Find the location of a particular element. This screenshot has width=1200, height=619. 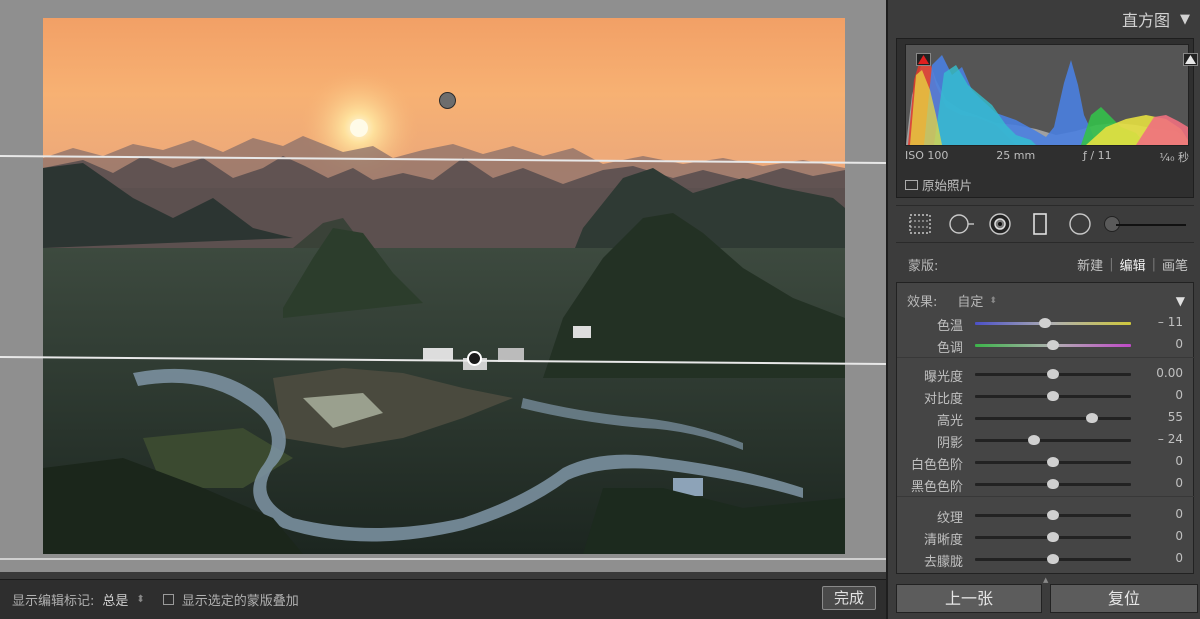

histogram-header: 直方图 ▼ is located at coordinates (1044, 19).